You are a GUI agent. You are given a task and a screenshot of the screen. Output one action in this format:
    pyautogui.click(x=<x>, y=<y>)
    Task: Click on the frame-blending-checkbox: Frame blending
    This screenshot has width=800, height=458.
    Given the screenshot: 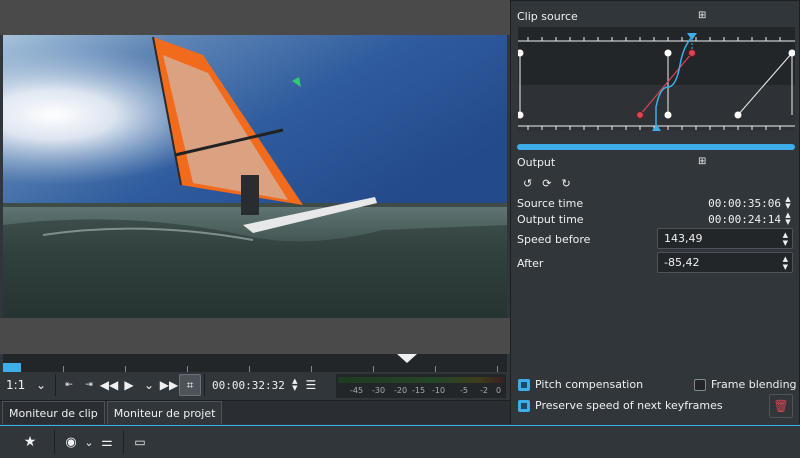 What is the action you would take?
    pyautogui.click(x=745, y=384)
    